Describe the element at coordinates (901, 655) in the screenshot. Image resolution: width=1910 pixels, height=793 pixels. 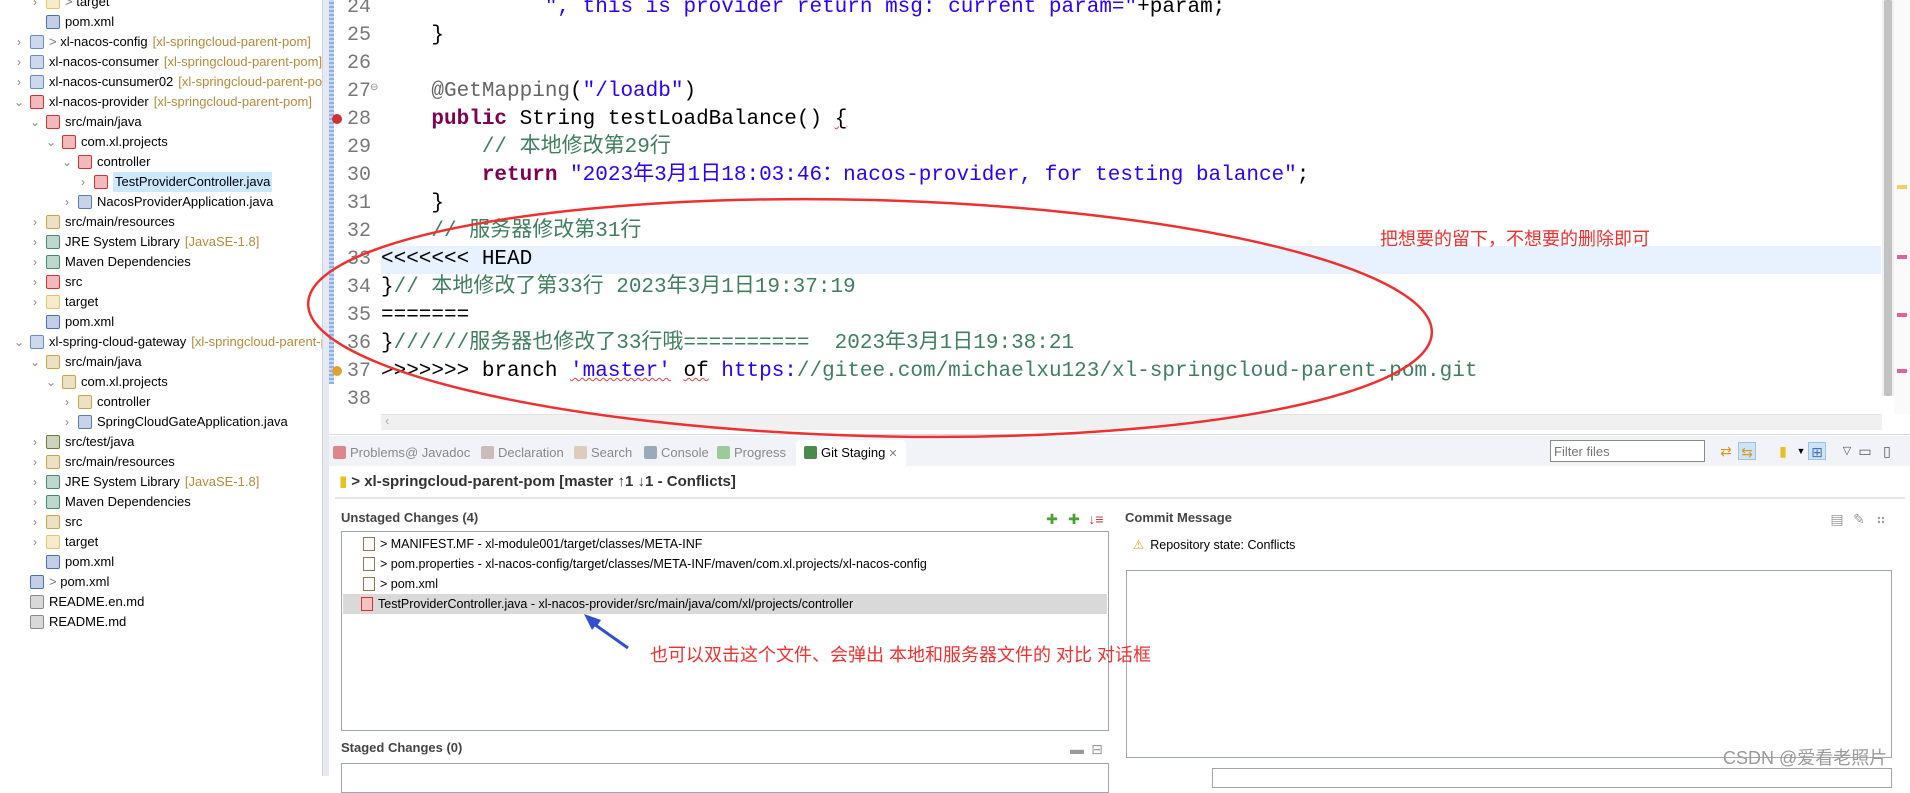
I see `annotation-doubleclick-note: 也可以双击这个文件、会弹出 本地和服务器文件的 对比 对话框` at that location.